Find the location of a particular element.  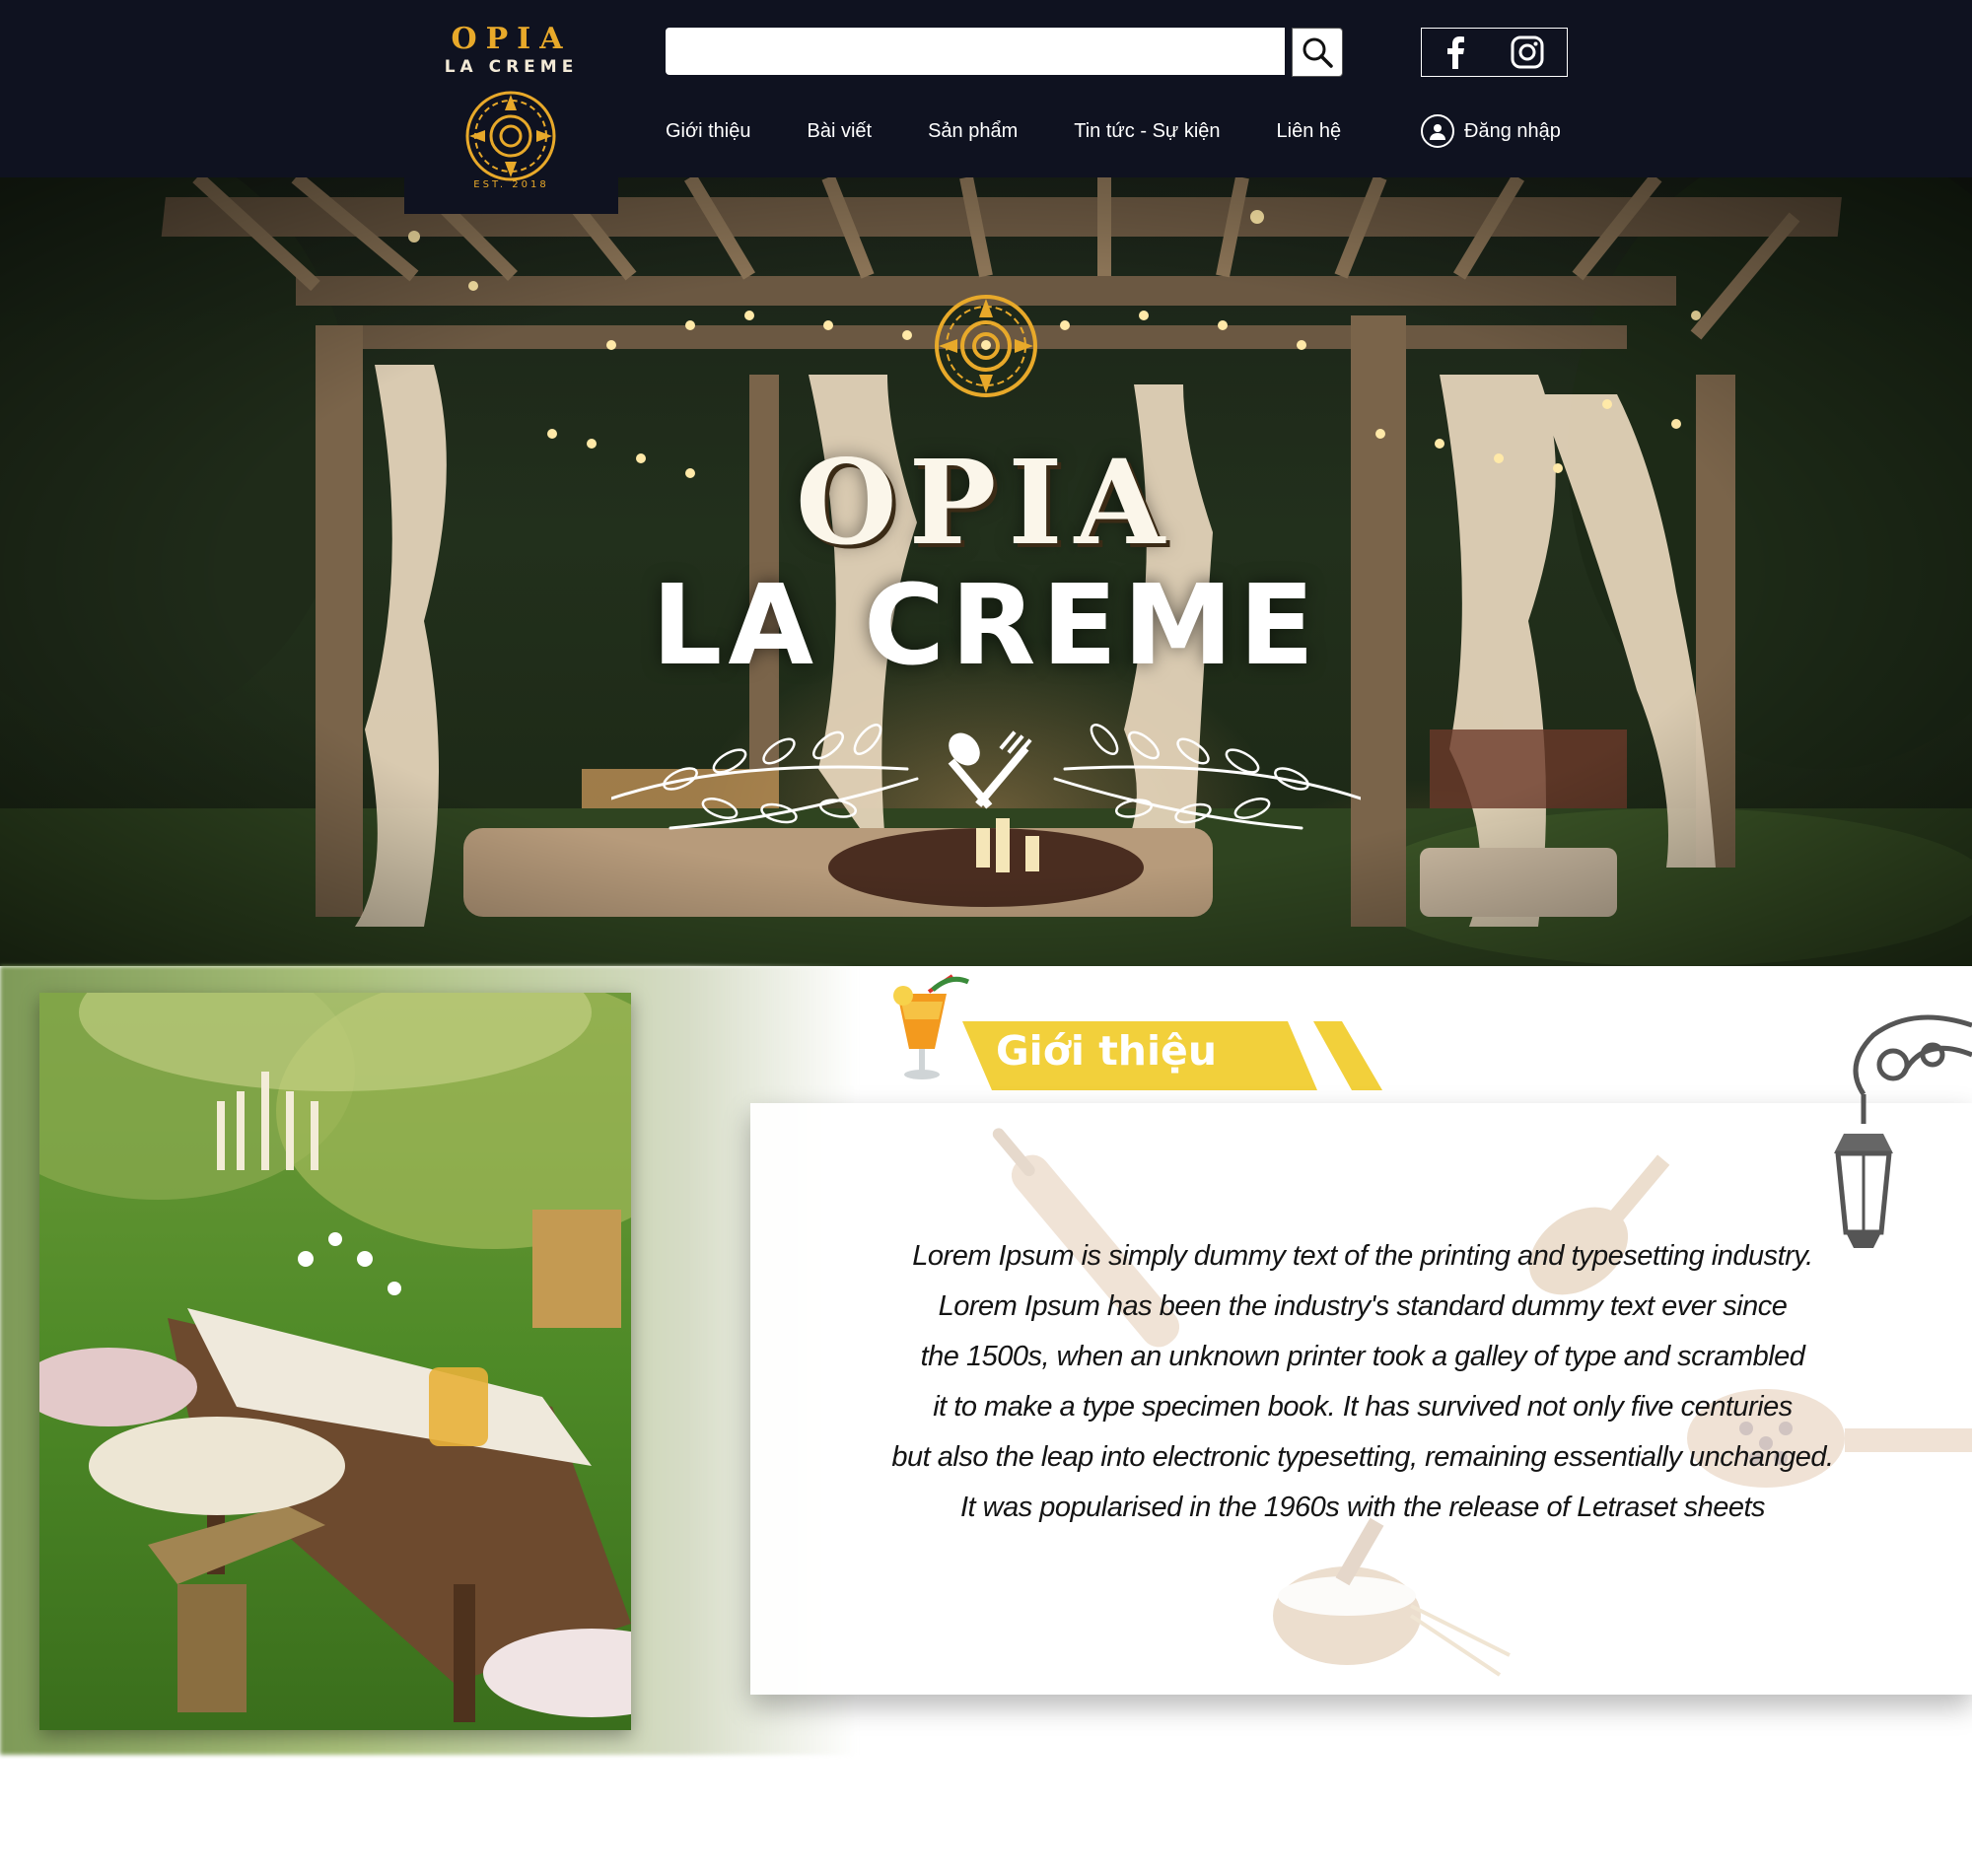

instagram-icon is located at coordinates (1528, 52).